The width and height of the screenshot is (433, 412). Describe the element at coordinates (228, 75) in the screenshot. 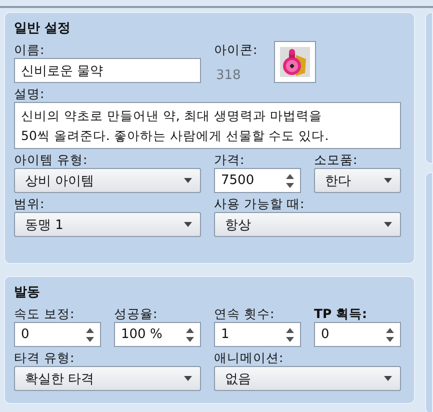

I see `icon-index: 318` at that location.